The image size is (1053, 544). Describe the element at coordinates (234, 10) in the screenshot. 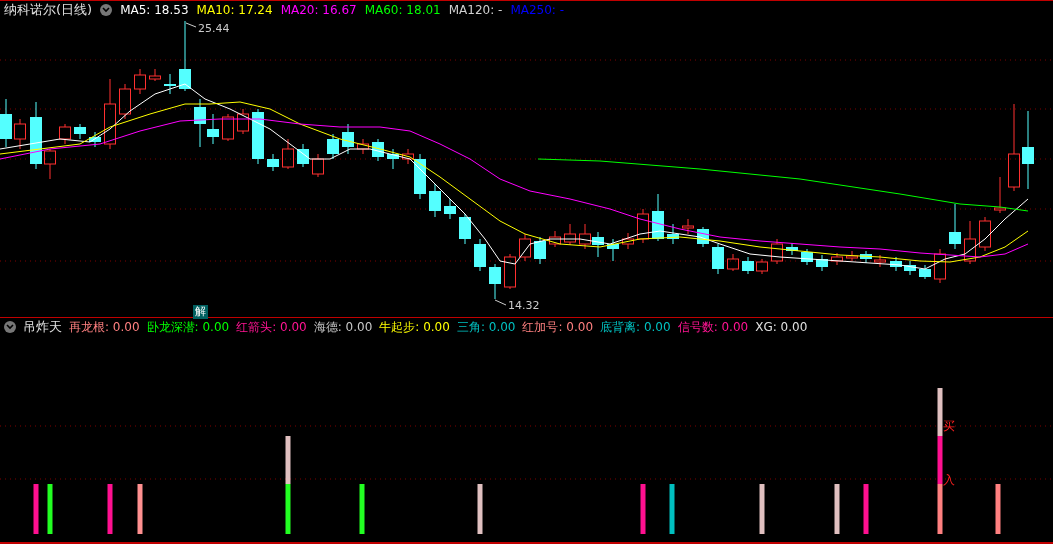

I see `moving-average-value: MA10: 17.24` at that location.